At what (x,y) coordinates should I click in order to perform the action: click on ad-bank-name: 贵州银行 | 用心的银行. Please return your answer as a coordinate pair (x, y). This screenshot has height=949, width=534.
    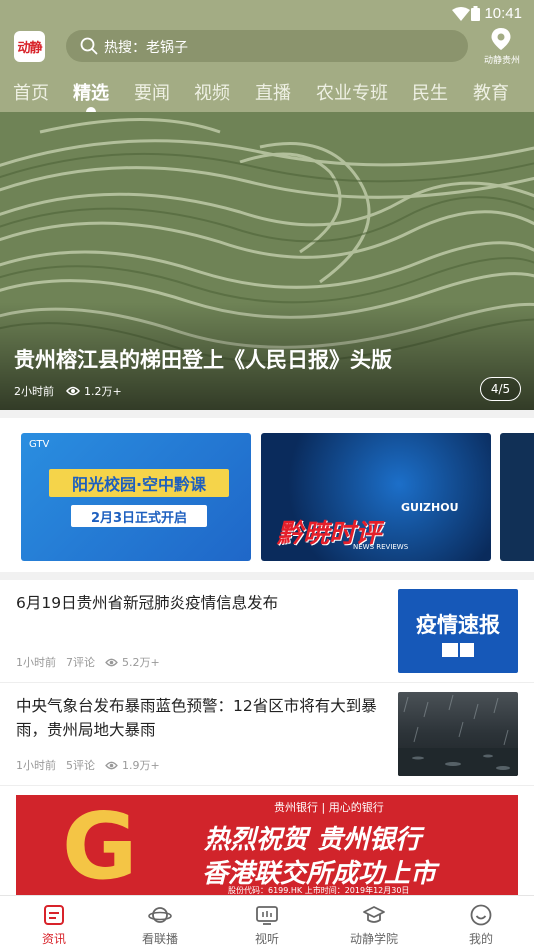
    Looking at the image, I should click on (329, 807).